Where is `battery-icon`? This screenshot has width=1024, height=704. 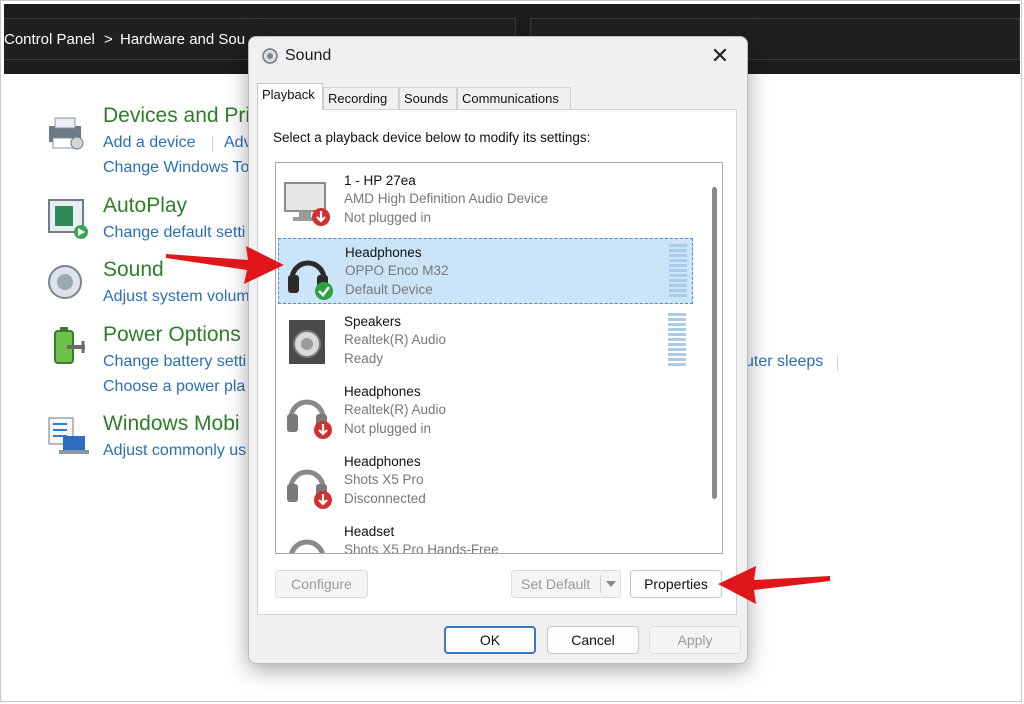 battery-icon is located at coordinates (69, 345).